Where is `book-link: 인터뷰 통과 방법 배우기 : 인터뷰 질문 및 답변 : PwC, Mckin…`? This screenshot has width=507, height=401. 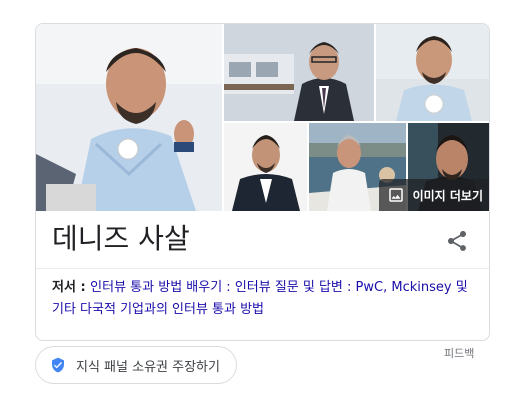
book-link: 인터뷰 통과 방법 배우기 : 인터뷰 질문 및 답변 : PwC, Mckin… is located at coordinates (260, 298).